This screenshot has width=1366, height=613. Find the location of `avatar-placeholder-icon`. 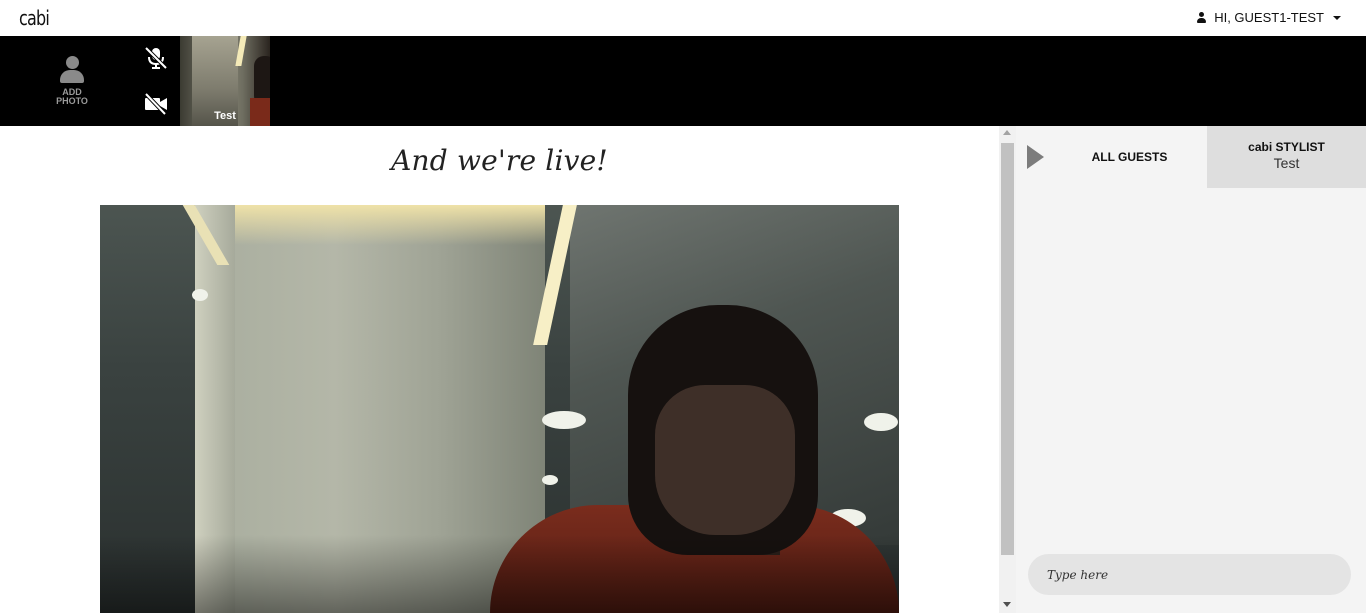

avatar-placeholder-icon is located at coordinates (72, 69).